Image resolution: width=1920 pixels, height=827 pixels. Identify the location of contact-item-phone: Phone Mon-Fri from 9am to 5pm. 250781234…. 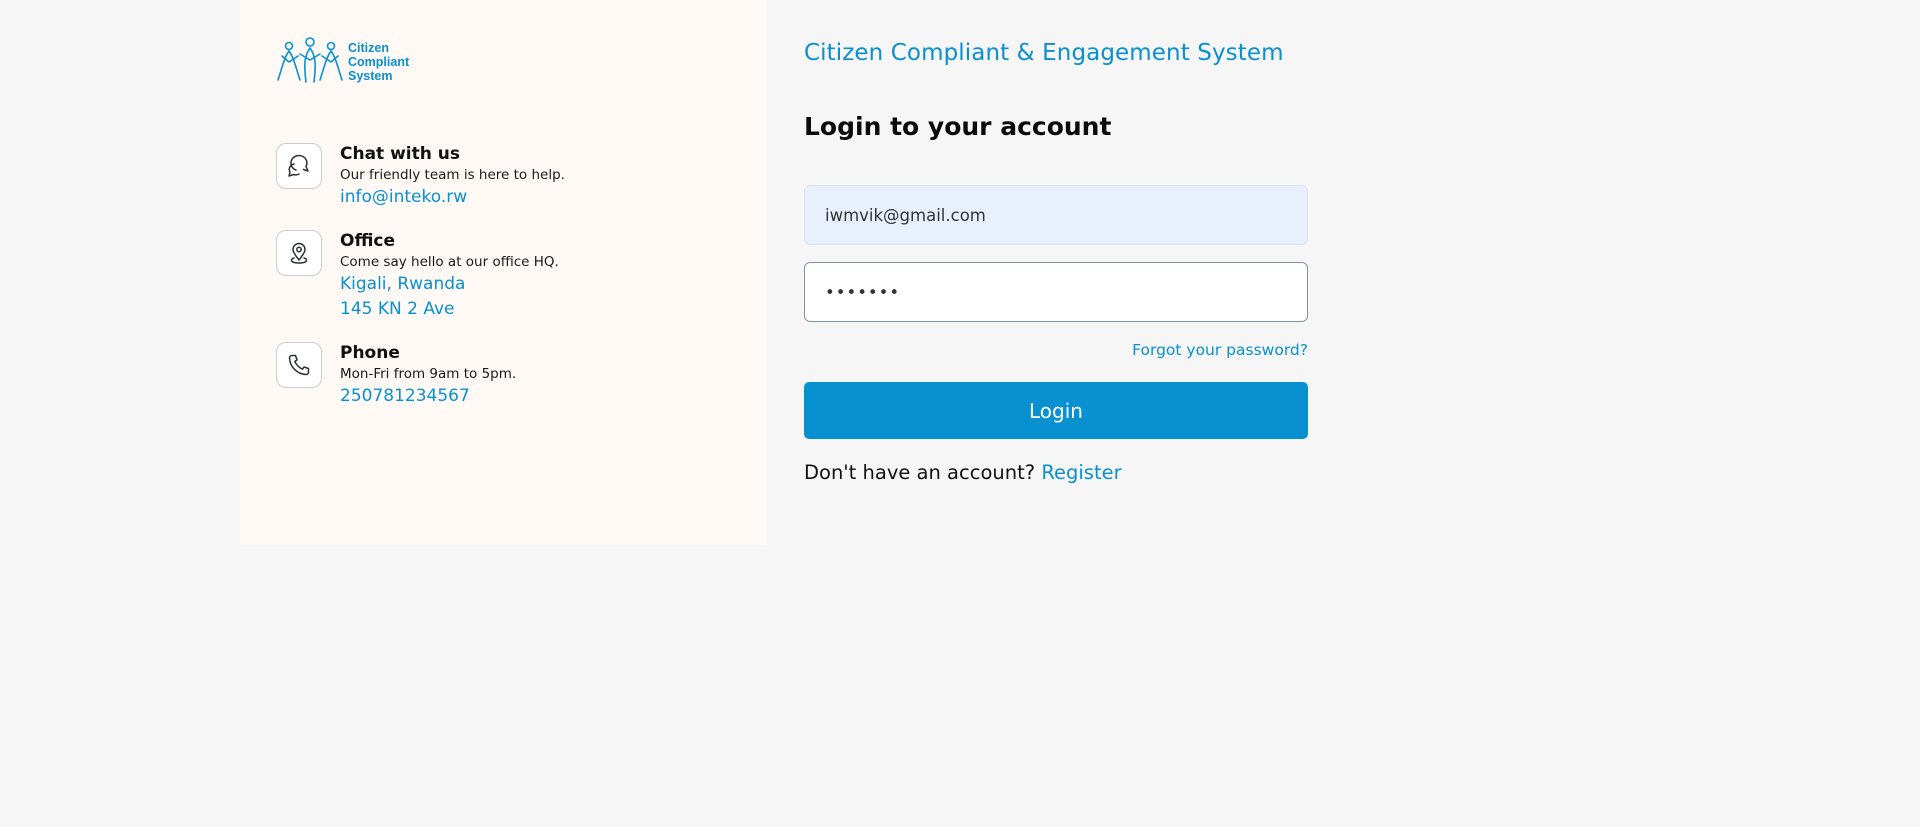
(420, 375).